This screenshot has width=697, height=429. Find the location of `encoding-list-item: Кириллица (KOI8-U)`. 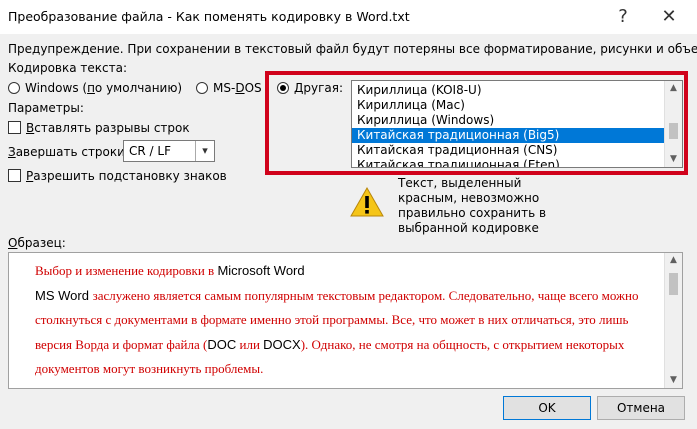

encoding-list-item: Кириллица (KOI8-U) is located at coordinates (508, 90).